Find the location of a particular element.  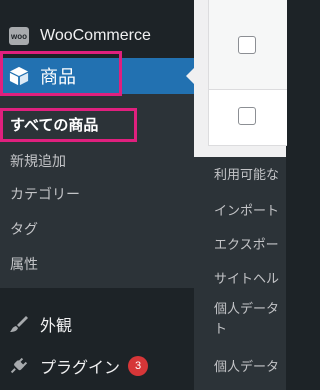

submenu-attributes: 属性 is located at coordinates (24, 264).